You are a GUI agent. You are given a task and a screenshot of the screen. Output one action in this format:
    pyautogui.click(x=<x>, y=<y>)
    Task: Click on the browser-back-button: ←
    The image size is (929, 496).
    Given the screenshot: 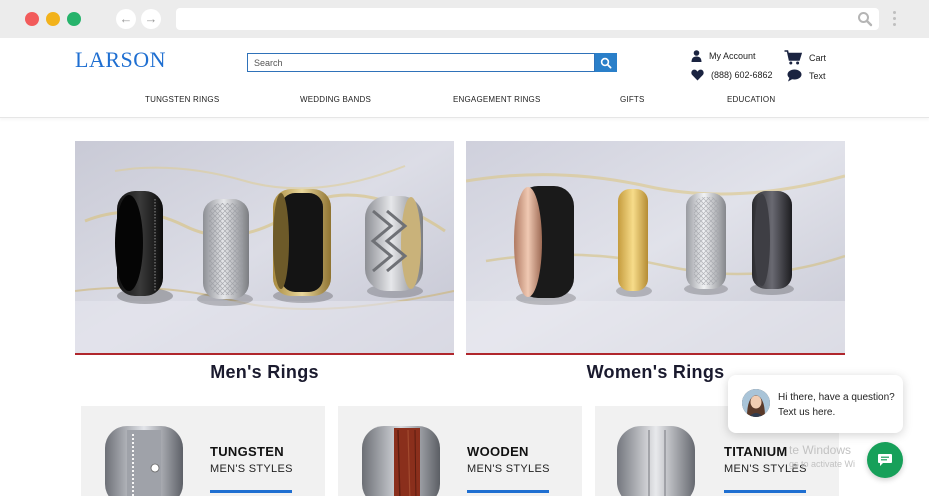 What is the action you would take?
    pyautogui.click(x=126, y=19)
    